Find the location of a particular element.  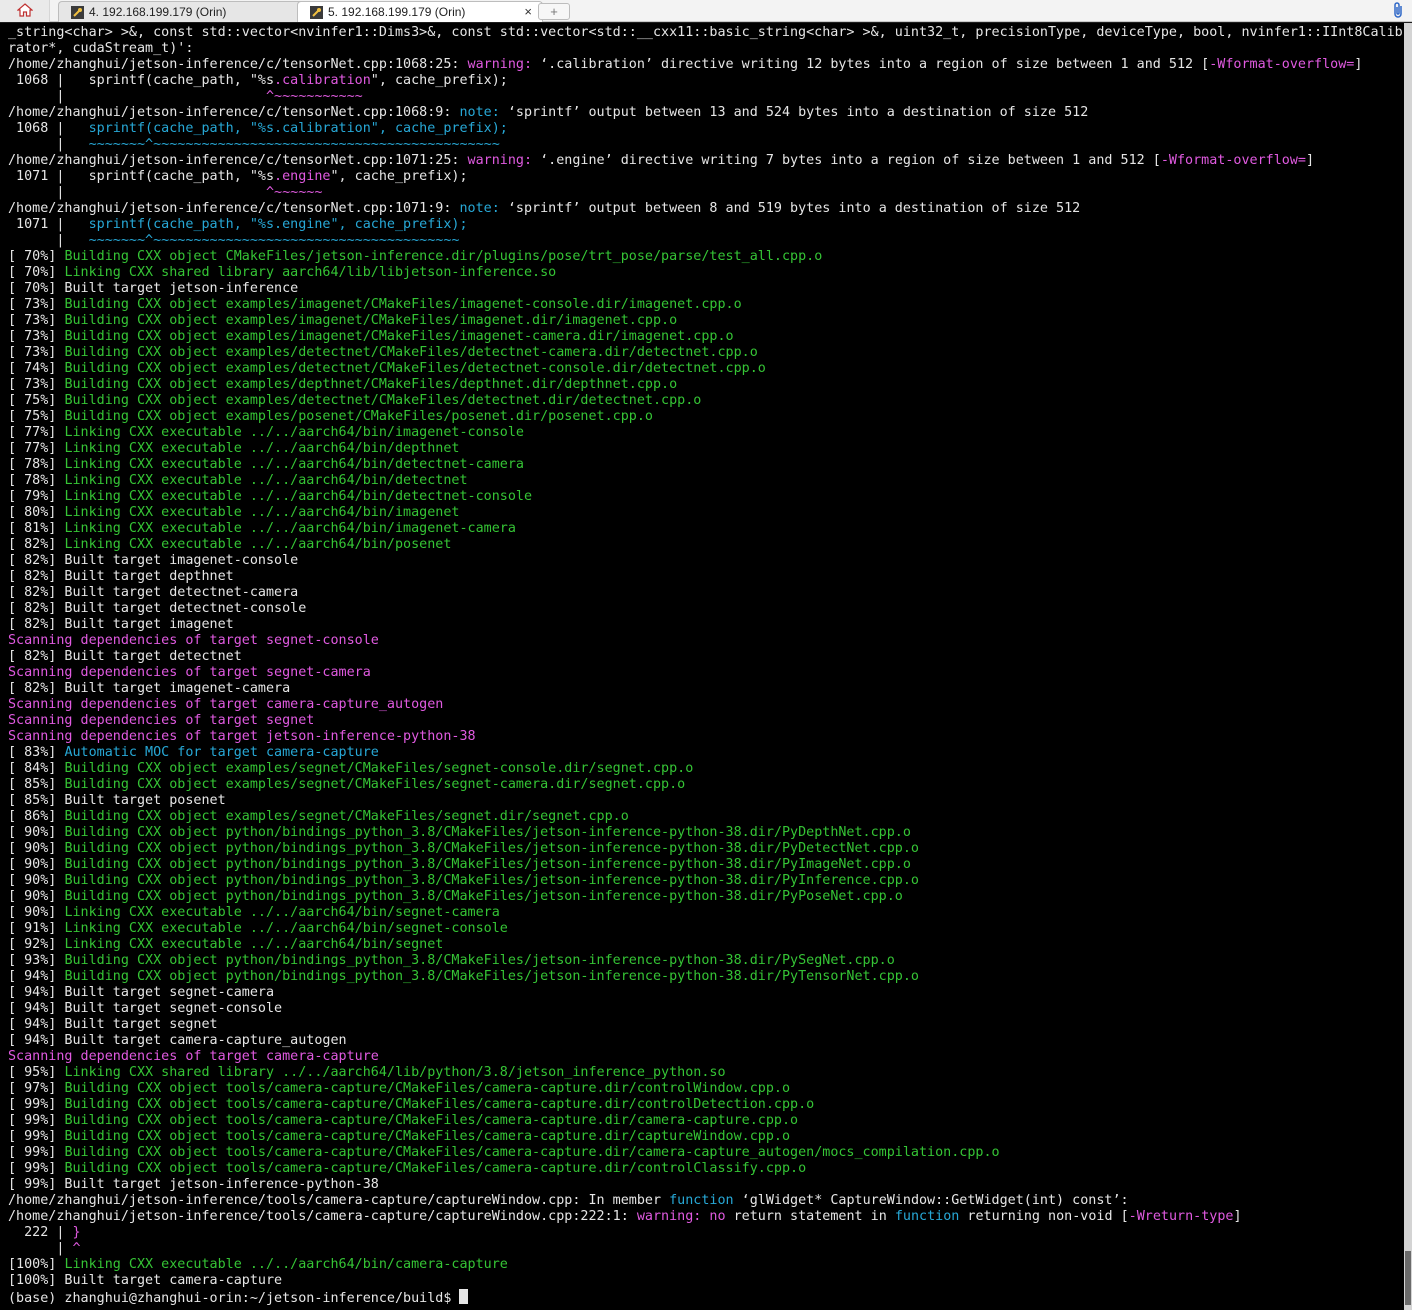

tab-session-5: 5. 192.168.199.179 (Orin) × is located at coordinates (420, 11).